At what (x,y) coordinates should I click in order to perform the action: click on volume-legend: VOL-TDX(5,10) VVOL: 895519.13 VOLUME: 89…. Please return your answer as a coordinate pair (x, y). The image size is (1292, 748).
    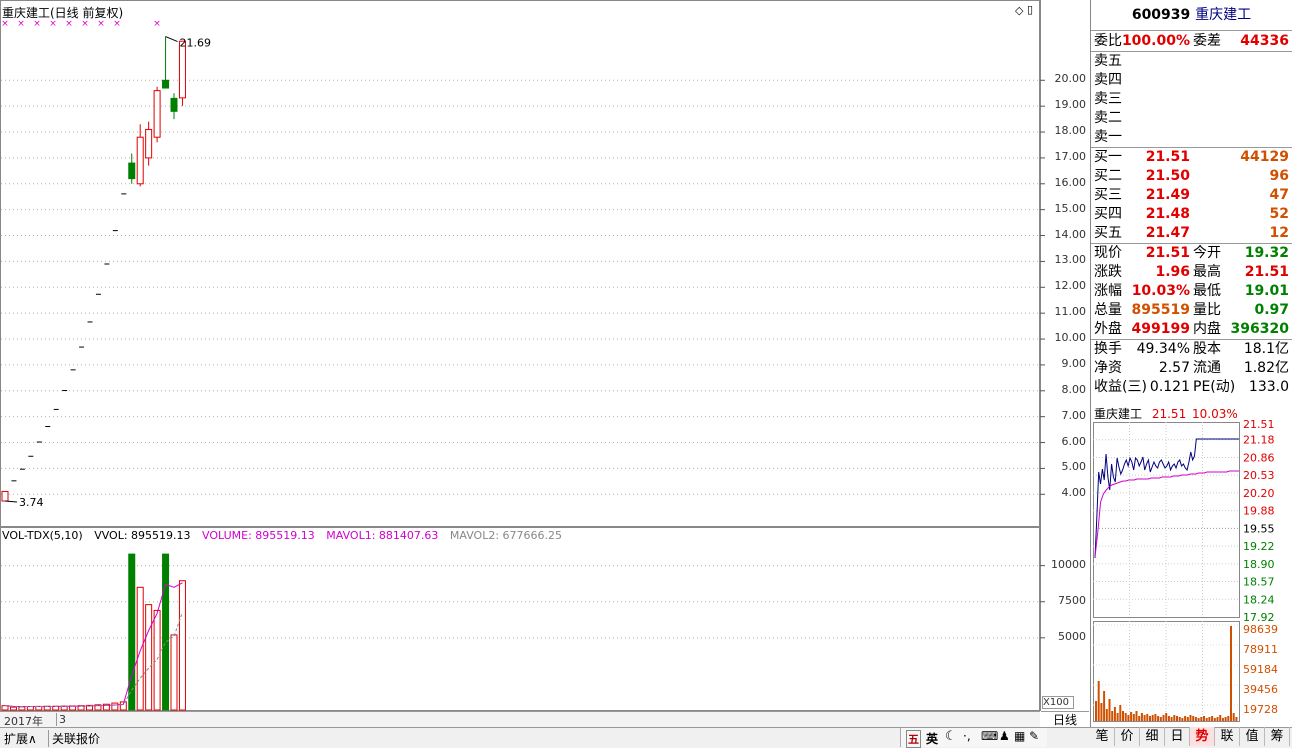
    Looking at the image, I should click on (286, 535).